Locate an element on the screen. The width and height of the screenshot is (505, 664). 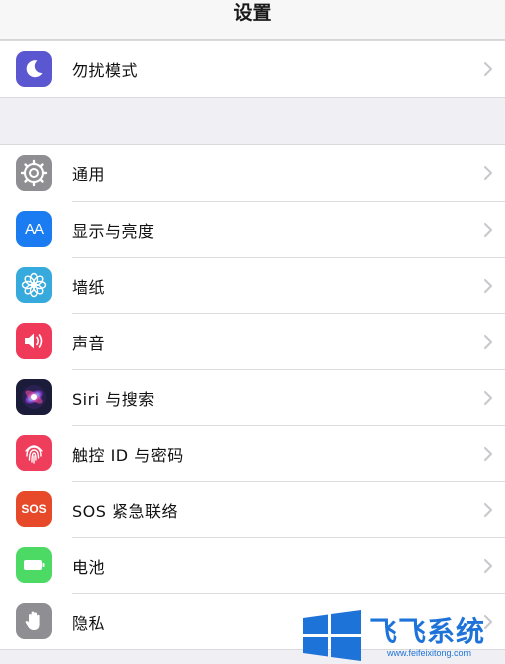
row-label: 通用 is located at coordinates (89, 174).